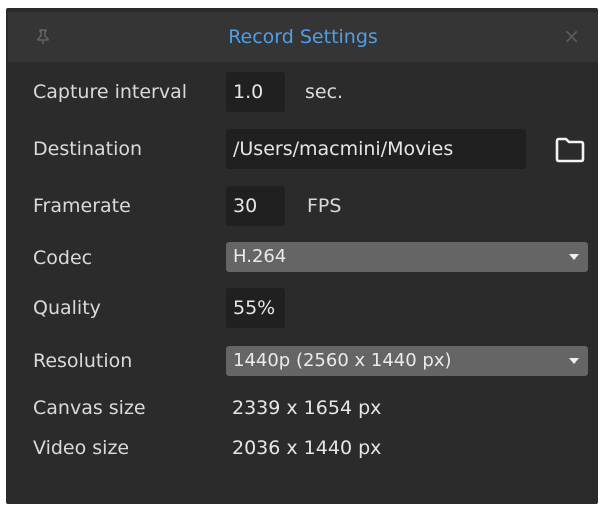 This screenshot has height=505, width=605. I want to click on canvas-size-value: 2339 x 1654 px, so click(307, 408).